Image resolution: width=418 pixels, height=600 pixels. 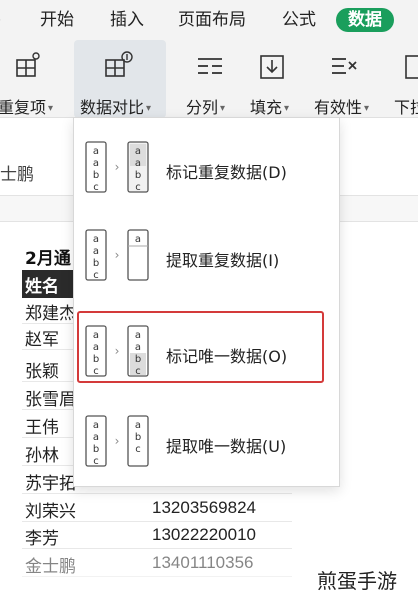 What do you see at coordinates (42, 456) in the screenshot?
I see `name-cell: 孙林` at bounding box center [42, 456].